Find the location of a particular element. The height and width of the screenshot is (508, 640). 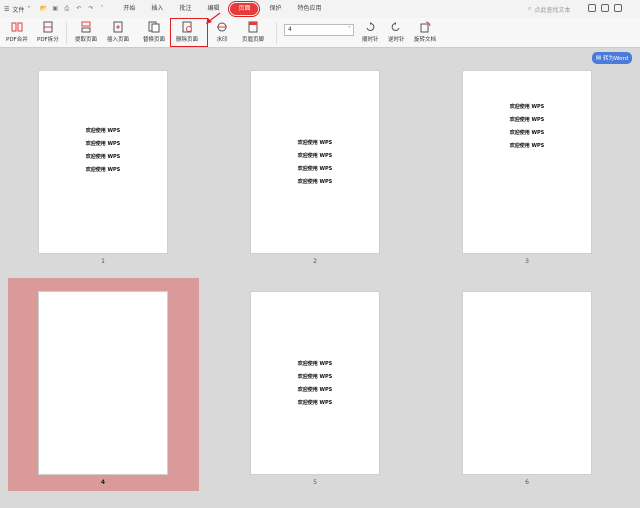

page-number: 6 is located at coordinates (527, 482).